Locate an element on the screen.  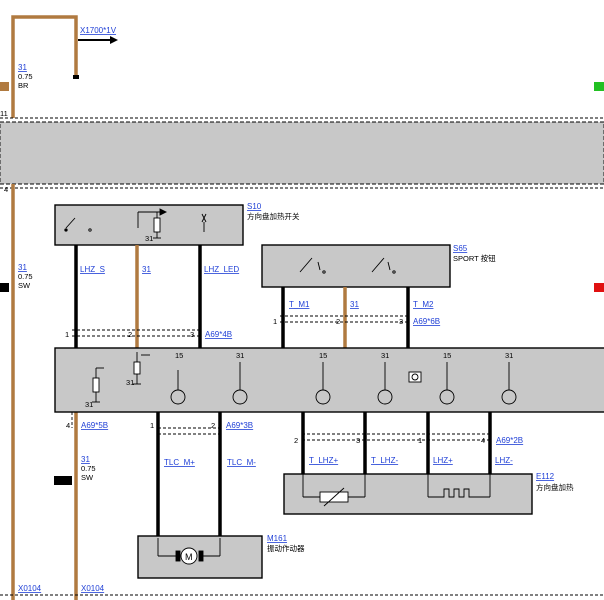
a69-2b-link: A69*2B is located at coordinates (509, 440).